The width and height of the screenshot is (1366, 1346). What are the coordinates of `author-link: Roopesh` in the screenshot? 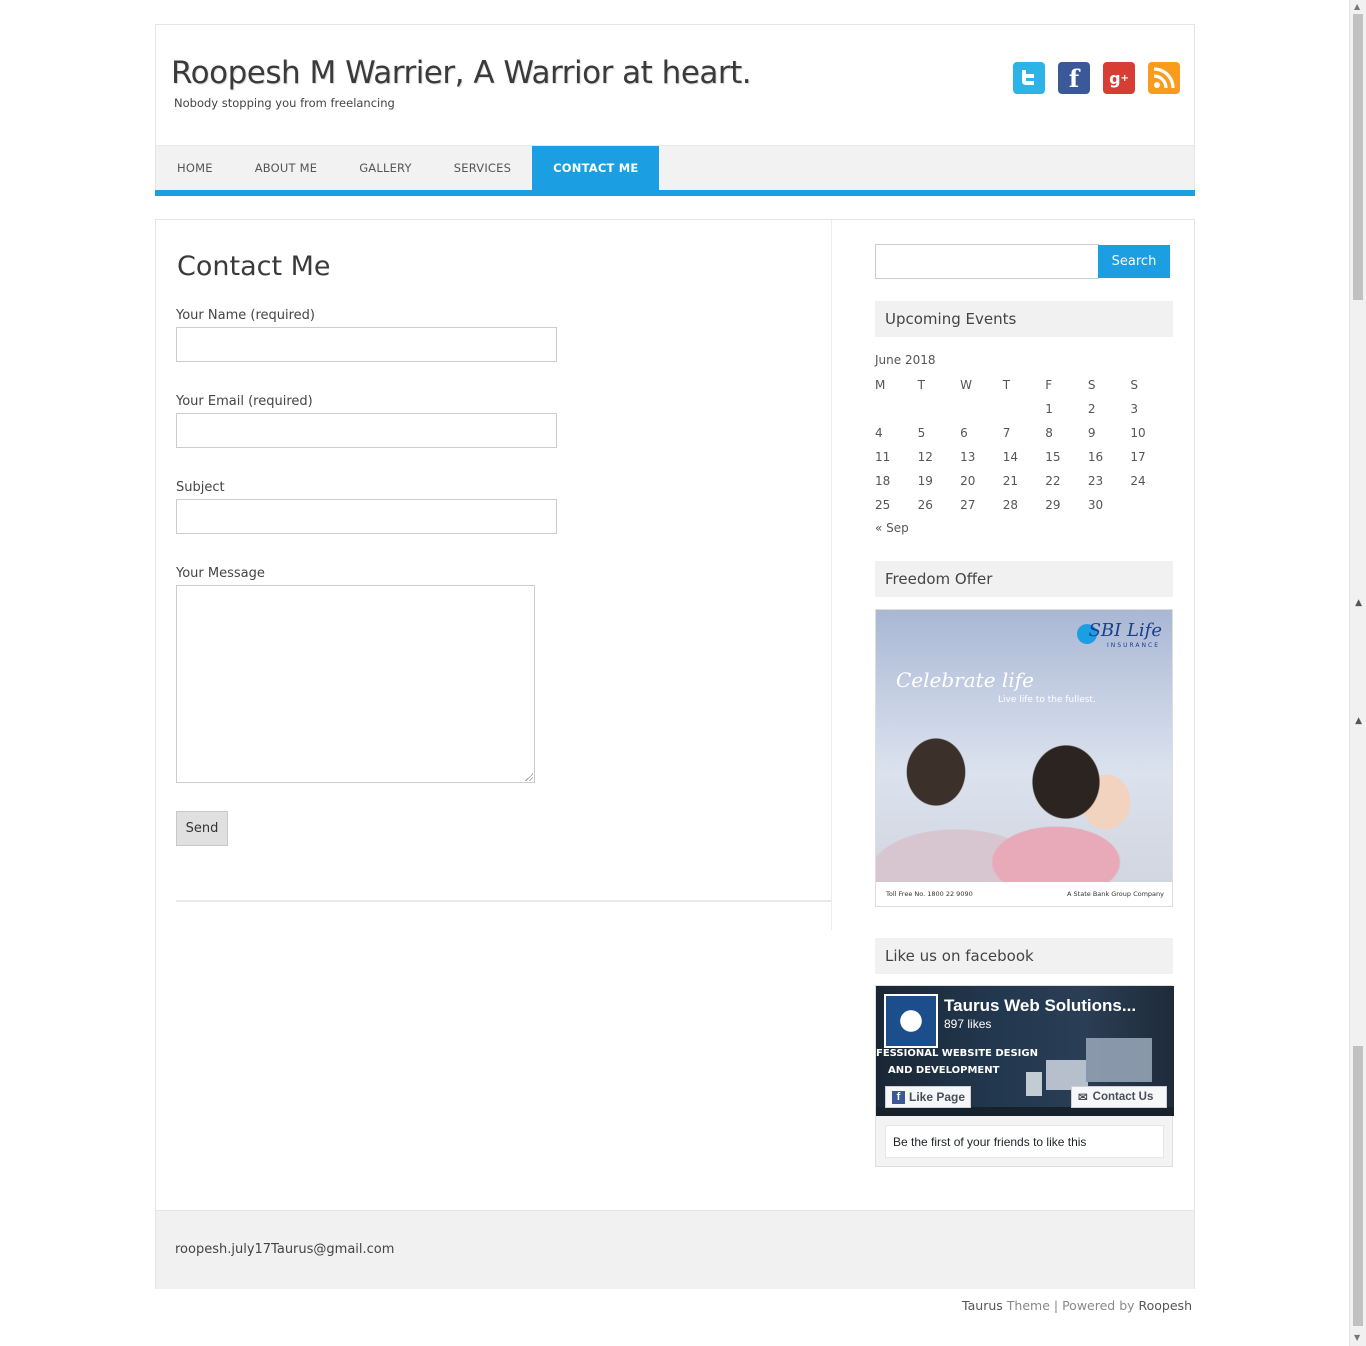 It's located at (1165, 1305).